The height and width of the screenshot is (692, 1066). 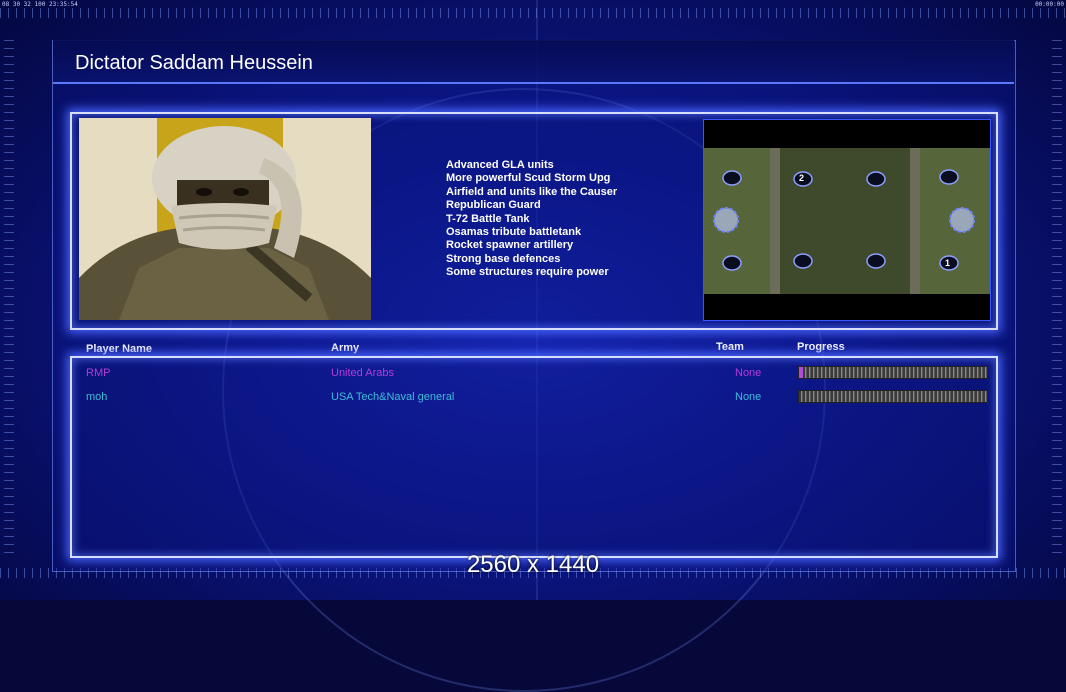 I want to click on header-team: Team, so click(x=730, y=347).